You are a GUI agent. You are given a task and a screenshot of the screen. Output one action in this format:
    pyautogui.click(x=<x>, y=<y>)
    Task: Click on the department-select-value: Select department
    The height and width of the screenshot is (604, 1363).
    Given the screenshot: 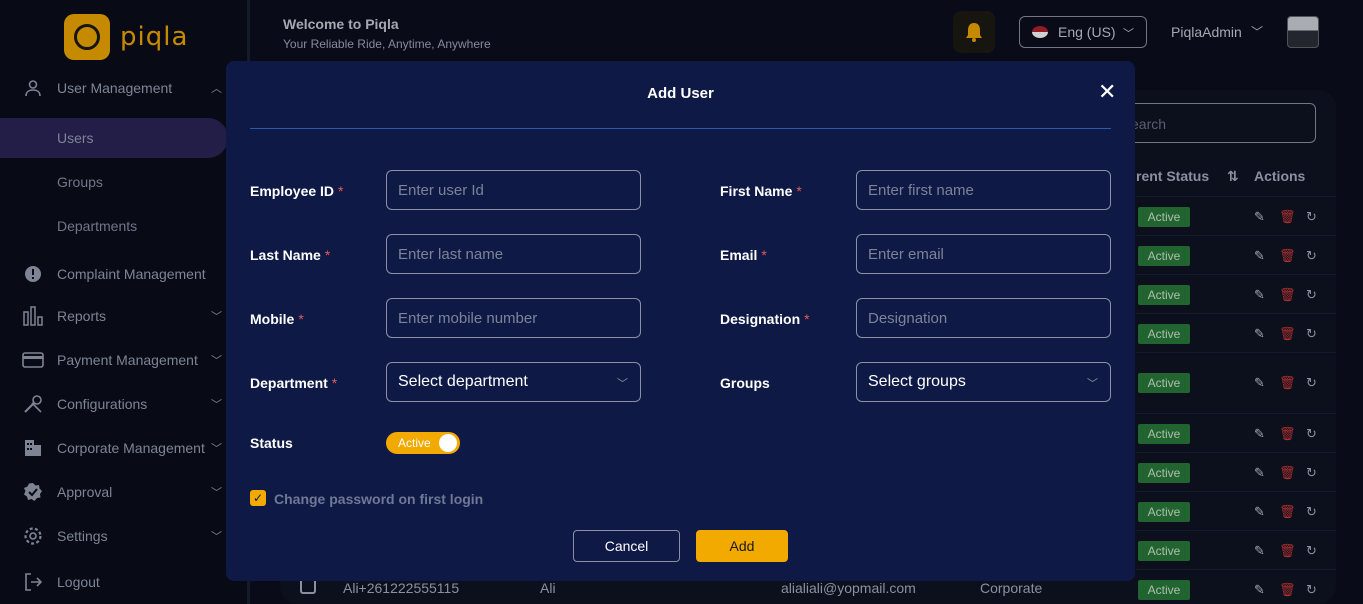 What is the action you would take?
    pyautogui.click(x=463, y=381)
    